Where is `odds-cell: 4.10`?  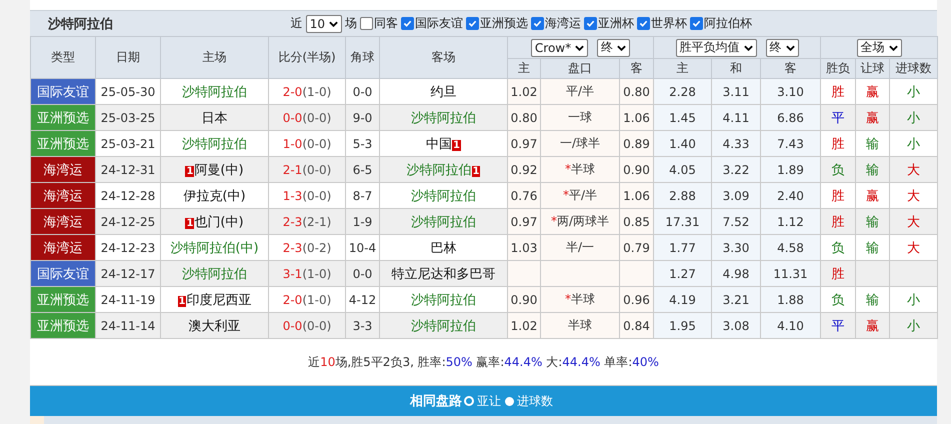 odds-cell: 4.10 is located at coordinates (790, 325).